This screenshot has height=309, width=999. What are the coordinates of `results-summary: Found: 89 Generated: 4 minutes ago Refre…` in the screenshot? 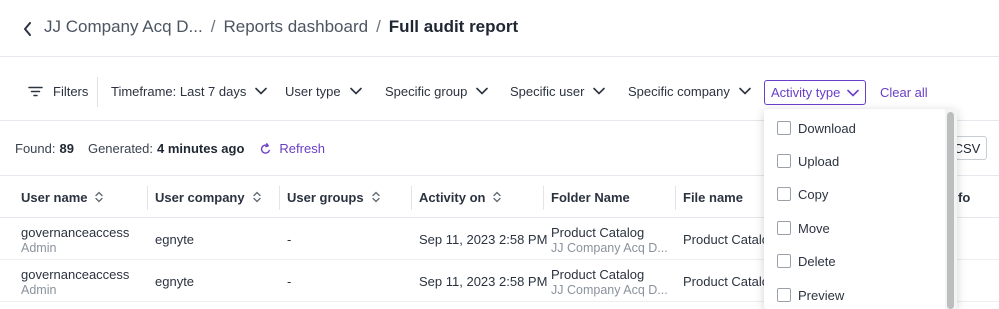 It's located at (170, 148).